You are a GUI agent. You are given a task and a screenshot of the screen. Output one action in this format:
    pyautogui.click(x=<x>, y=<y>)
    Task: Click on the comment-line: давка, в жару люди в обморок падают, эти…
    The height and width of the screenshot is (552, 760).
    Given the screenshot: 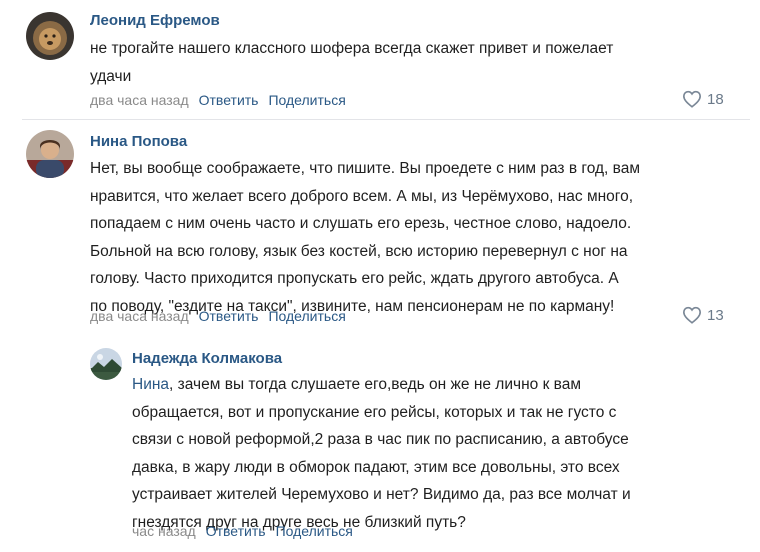 What is the action you would take?
    pyautogui.click(x=376, y=467)
    